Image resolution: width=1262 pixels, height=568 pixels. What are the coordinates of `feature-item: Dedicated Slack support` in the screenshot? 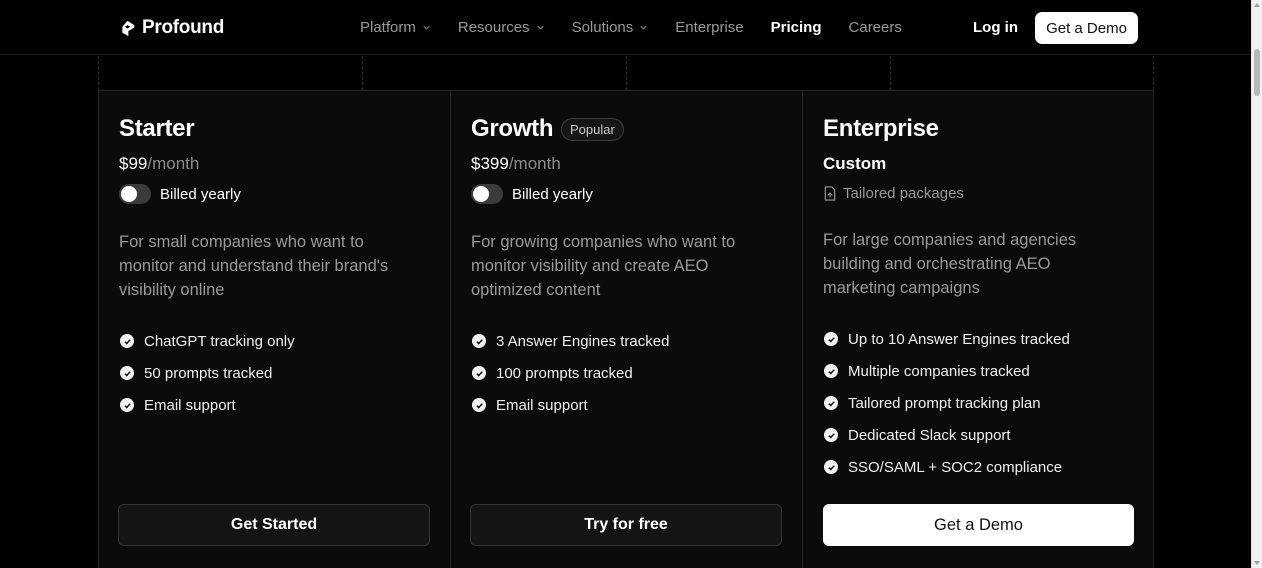 It's located at (947, 435).